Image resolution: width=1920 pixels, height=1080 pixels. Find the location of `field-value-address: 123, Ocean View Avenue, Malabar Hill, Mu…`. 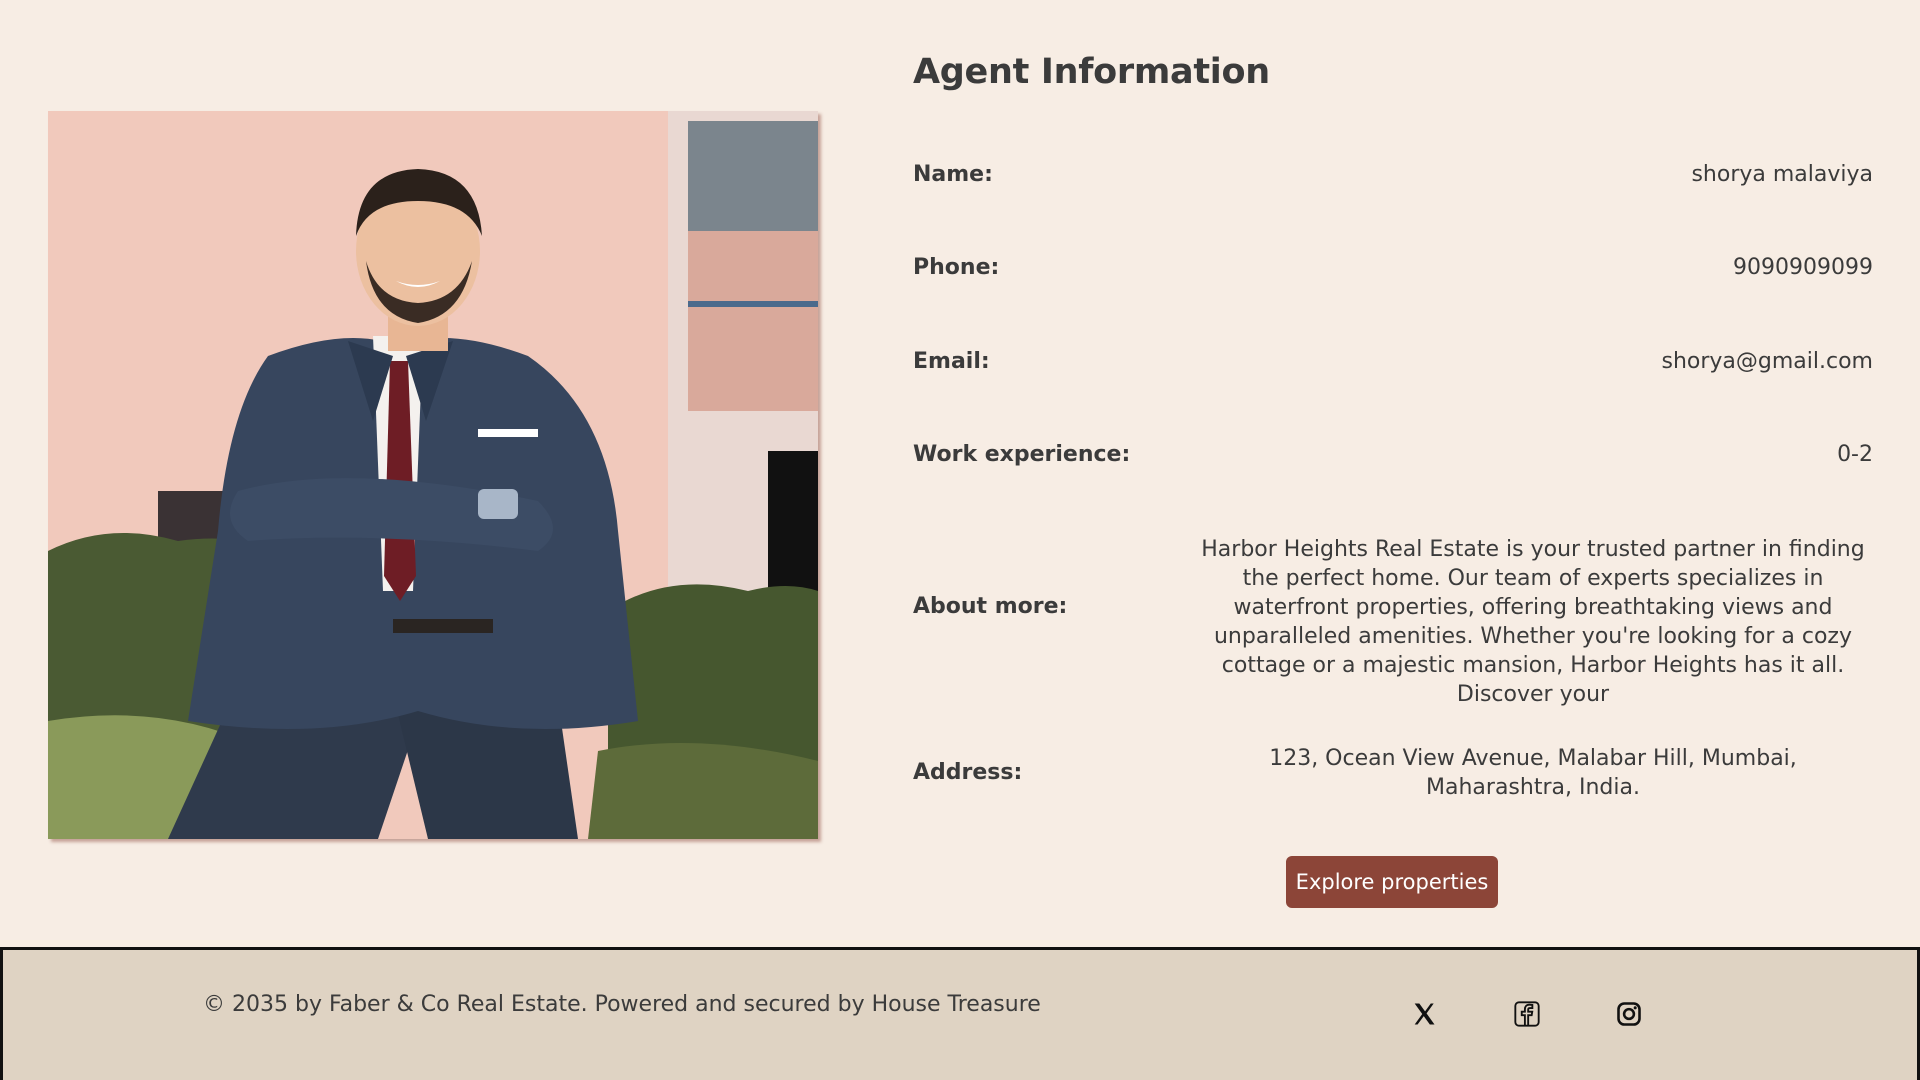

field-value-address: 123, Ocean View Avenue, Malabar Hill, Mu… is located at coordinates (1533, 773).